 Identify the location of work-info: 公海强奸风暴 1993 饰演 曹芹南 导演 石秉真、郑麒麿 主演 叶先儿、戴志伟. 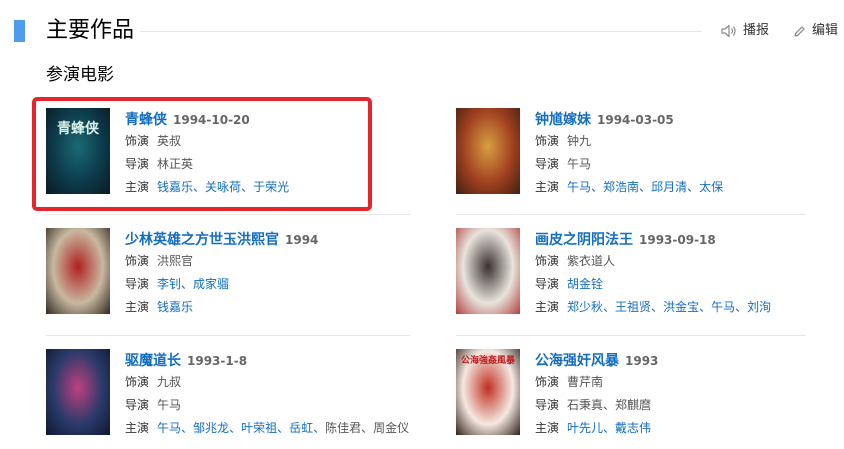
(596, 394).